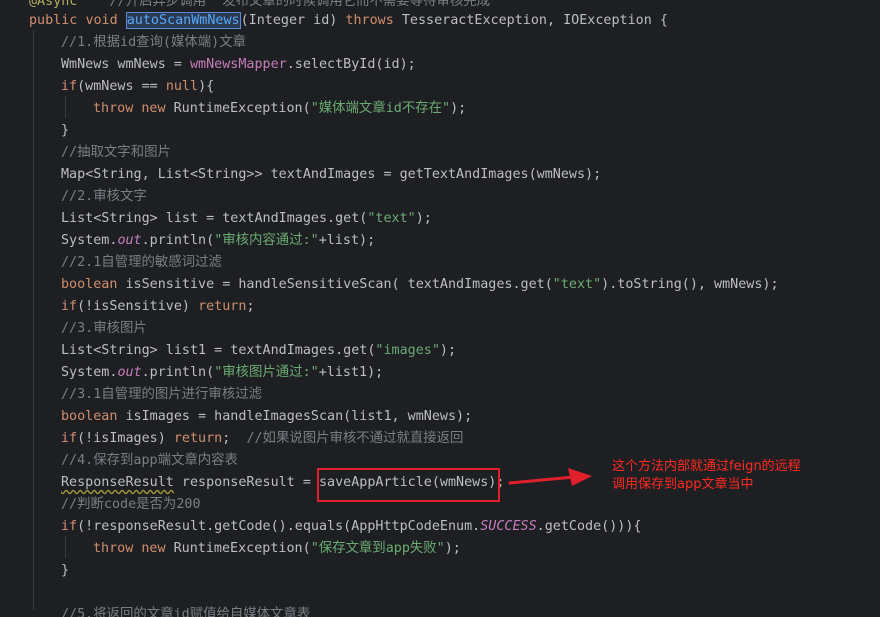  I want to click on code-token: "保存文章到app失败", so click(377, 548).